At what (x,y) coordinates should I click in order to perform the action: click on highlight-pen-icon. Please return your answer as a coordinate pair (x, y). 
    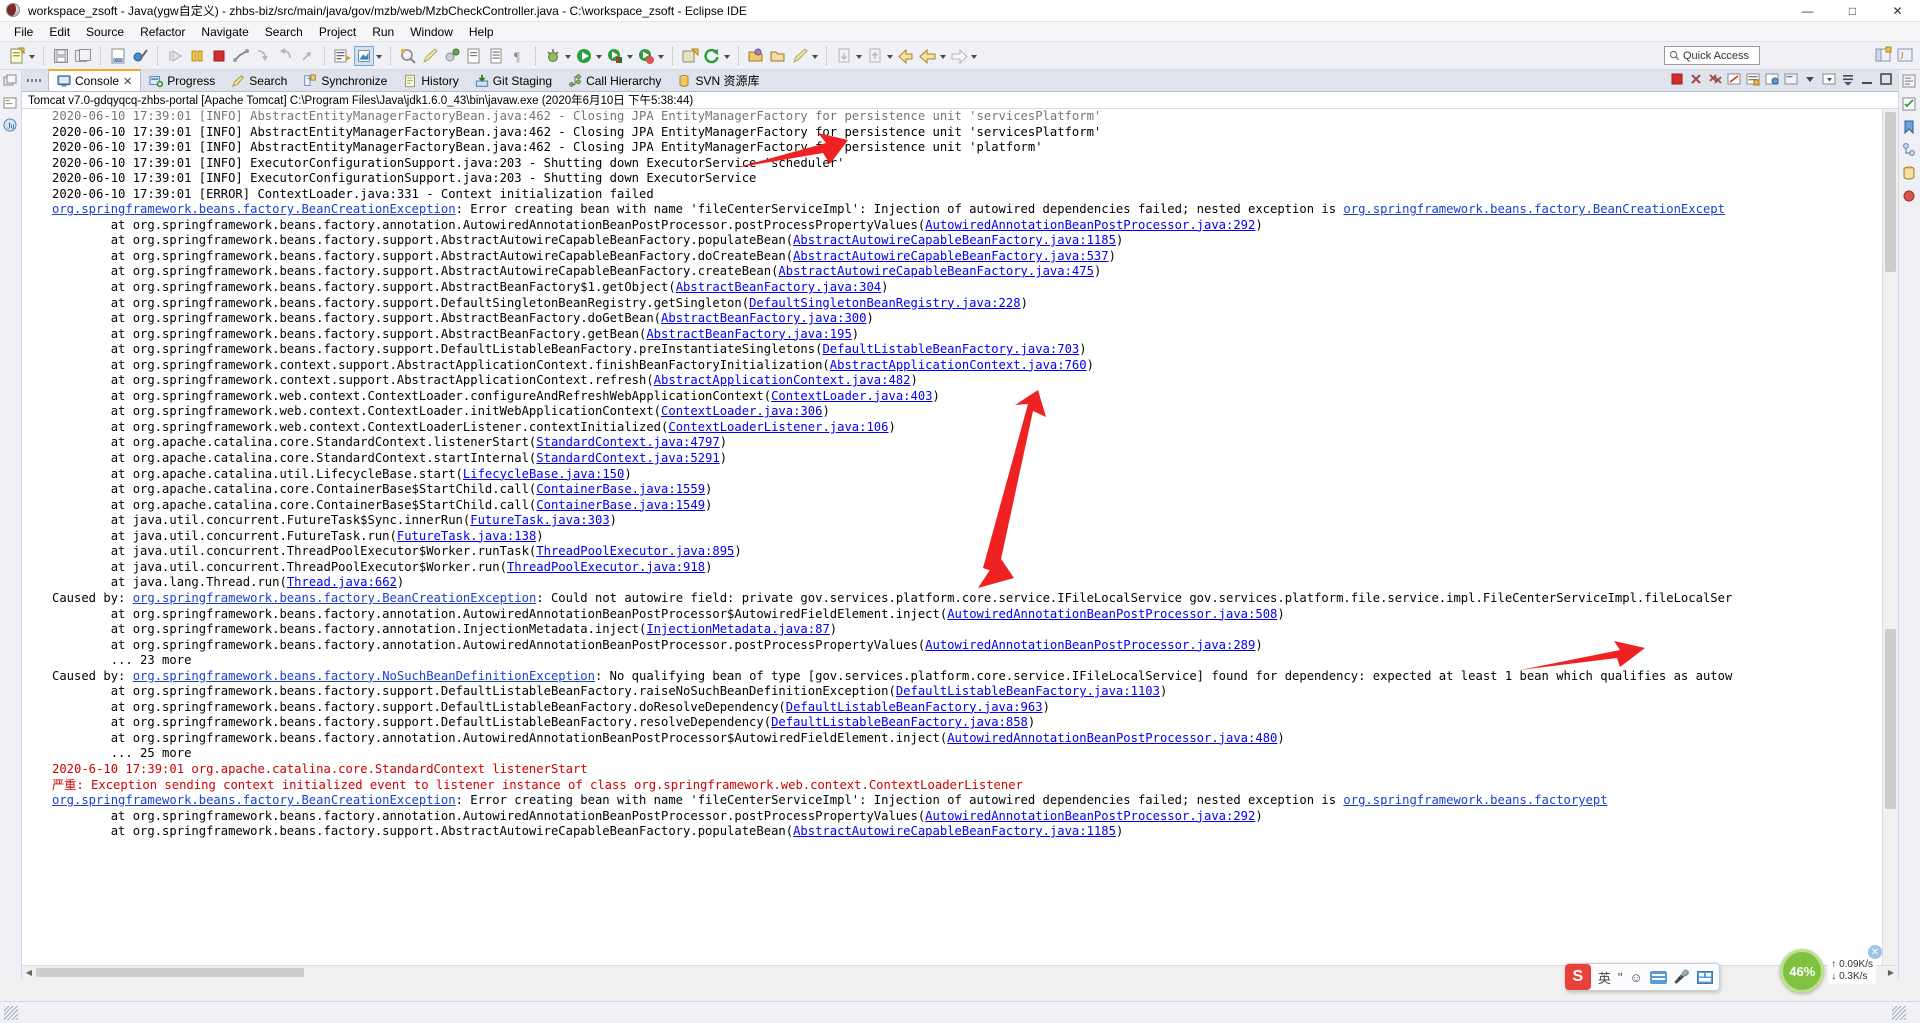
    Looking at the image, I should click on (800, 56).